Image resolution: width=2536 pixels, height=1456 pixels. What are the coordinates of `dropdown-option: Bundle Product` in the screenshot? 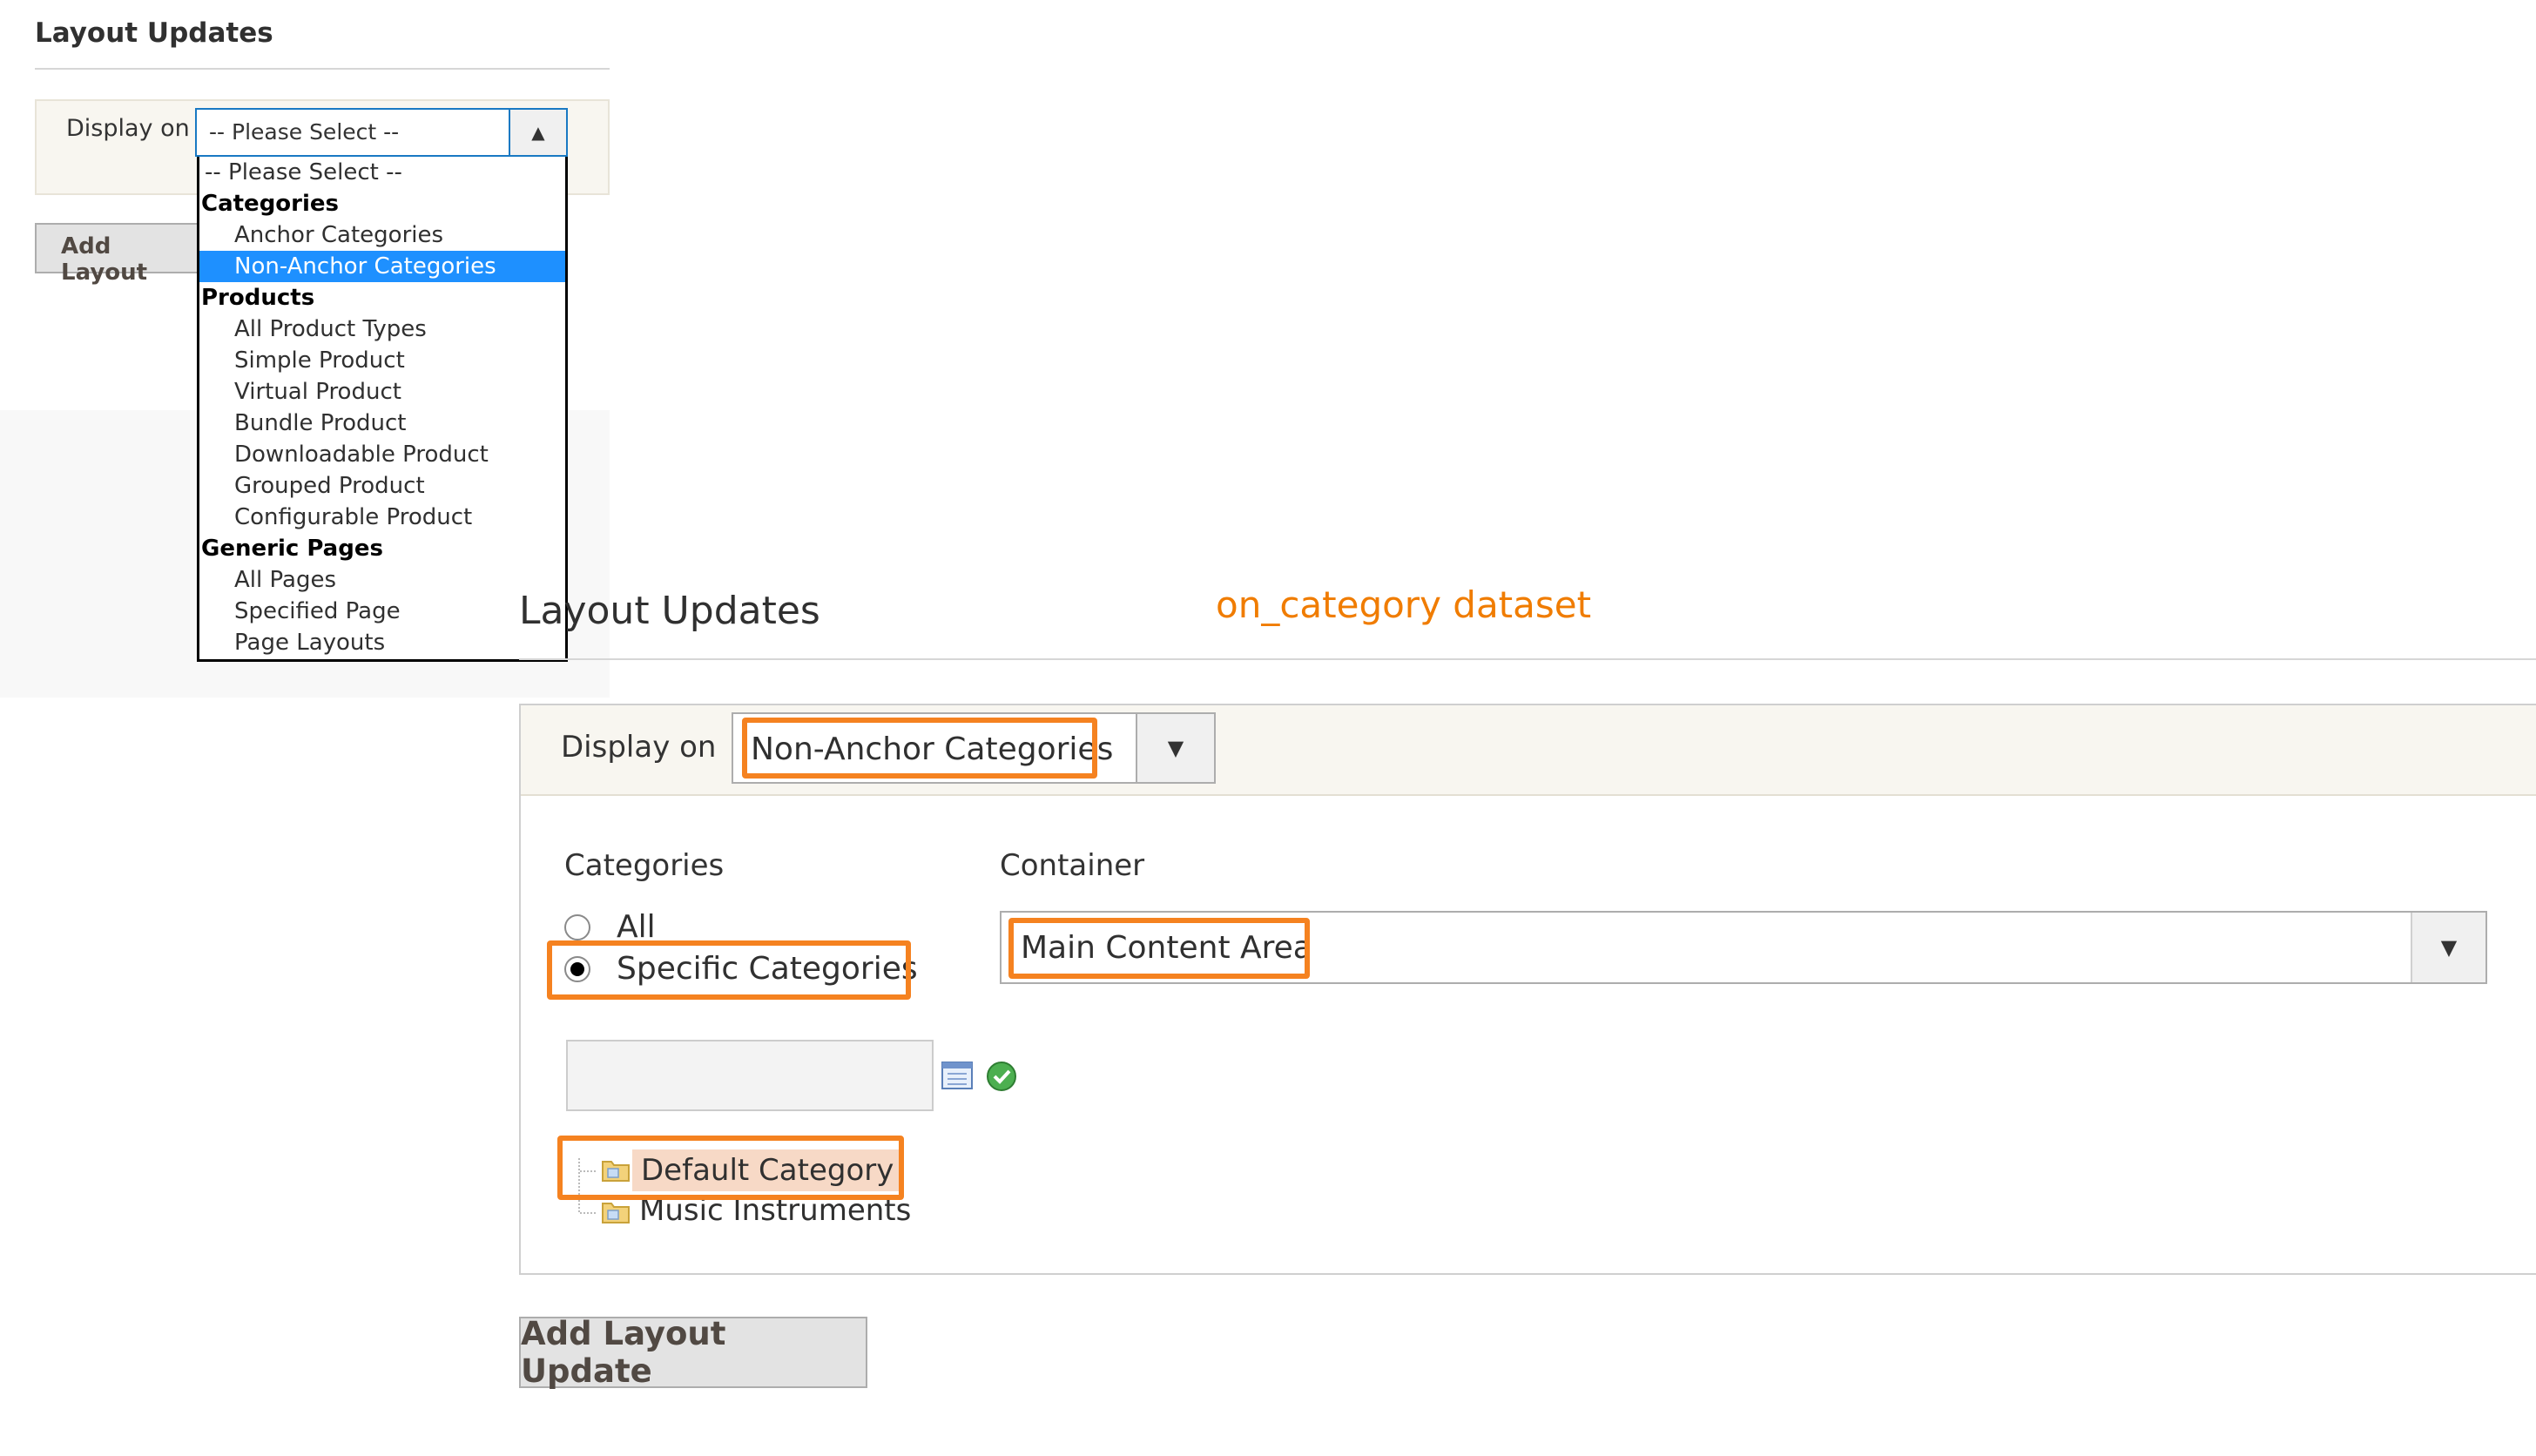 It's located at (382, 423).